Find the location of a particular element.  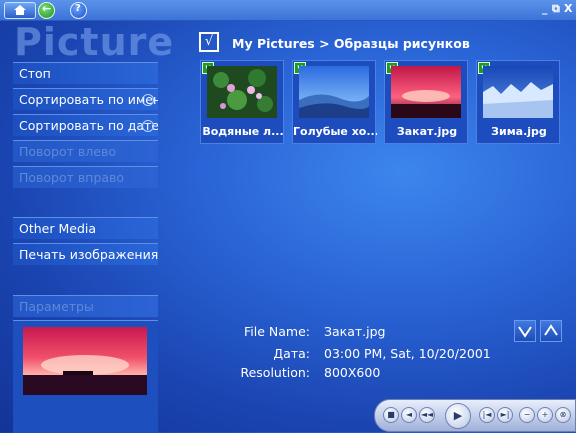

scroll-up-button is located at coordinates (551, 331).